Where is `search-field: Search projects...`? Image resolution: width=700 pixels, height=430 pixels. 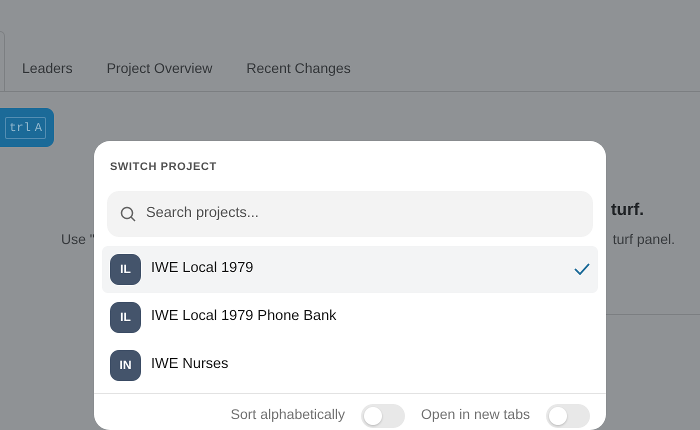
search-field: Search projects... is located at coordinates (350, 213).